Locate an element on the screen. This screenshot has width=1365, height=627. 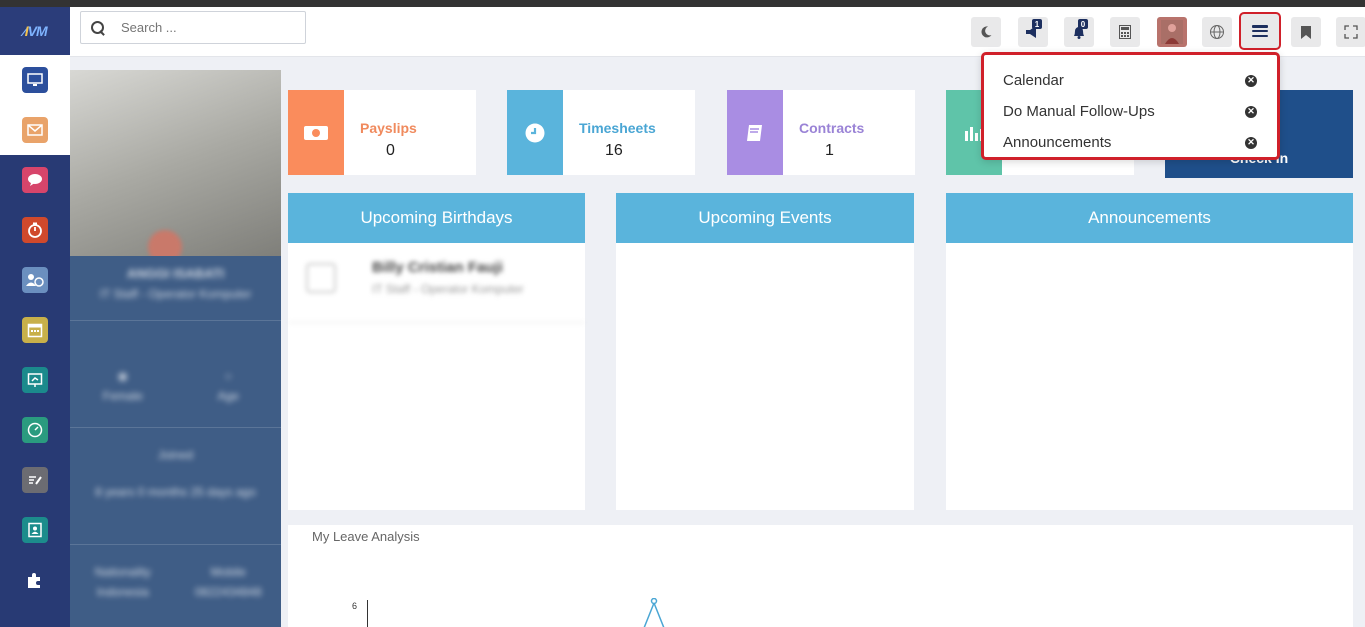
sidebar-item-attendance is located at coordinates (35, 230).